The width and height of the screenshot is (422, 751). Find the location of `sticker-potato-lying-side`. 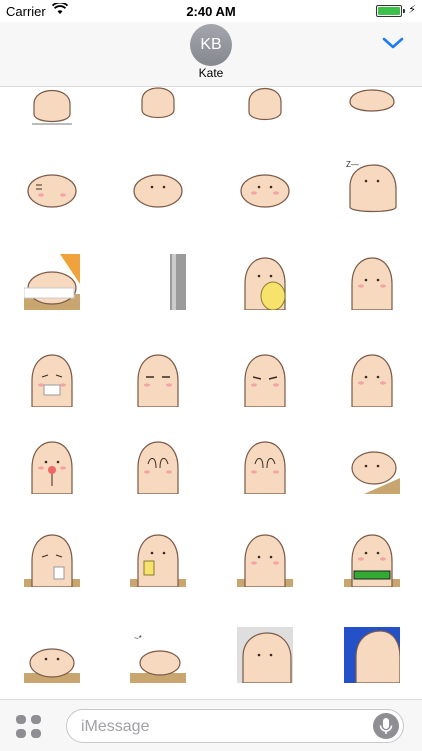

sticker-potato-lying-side is located at coordinates (158, 185).